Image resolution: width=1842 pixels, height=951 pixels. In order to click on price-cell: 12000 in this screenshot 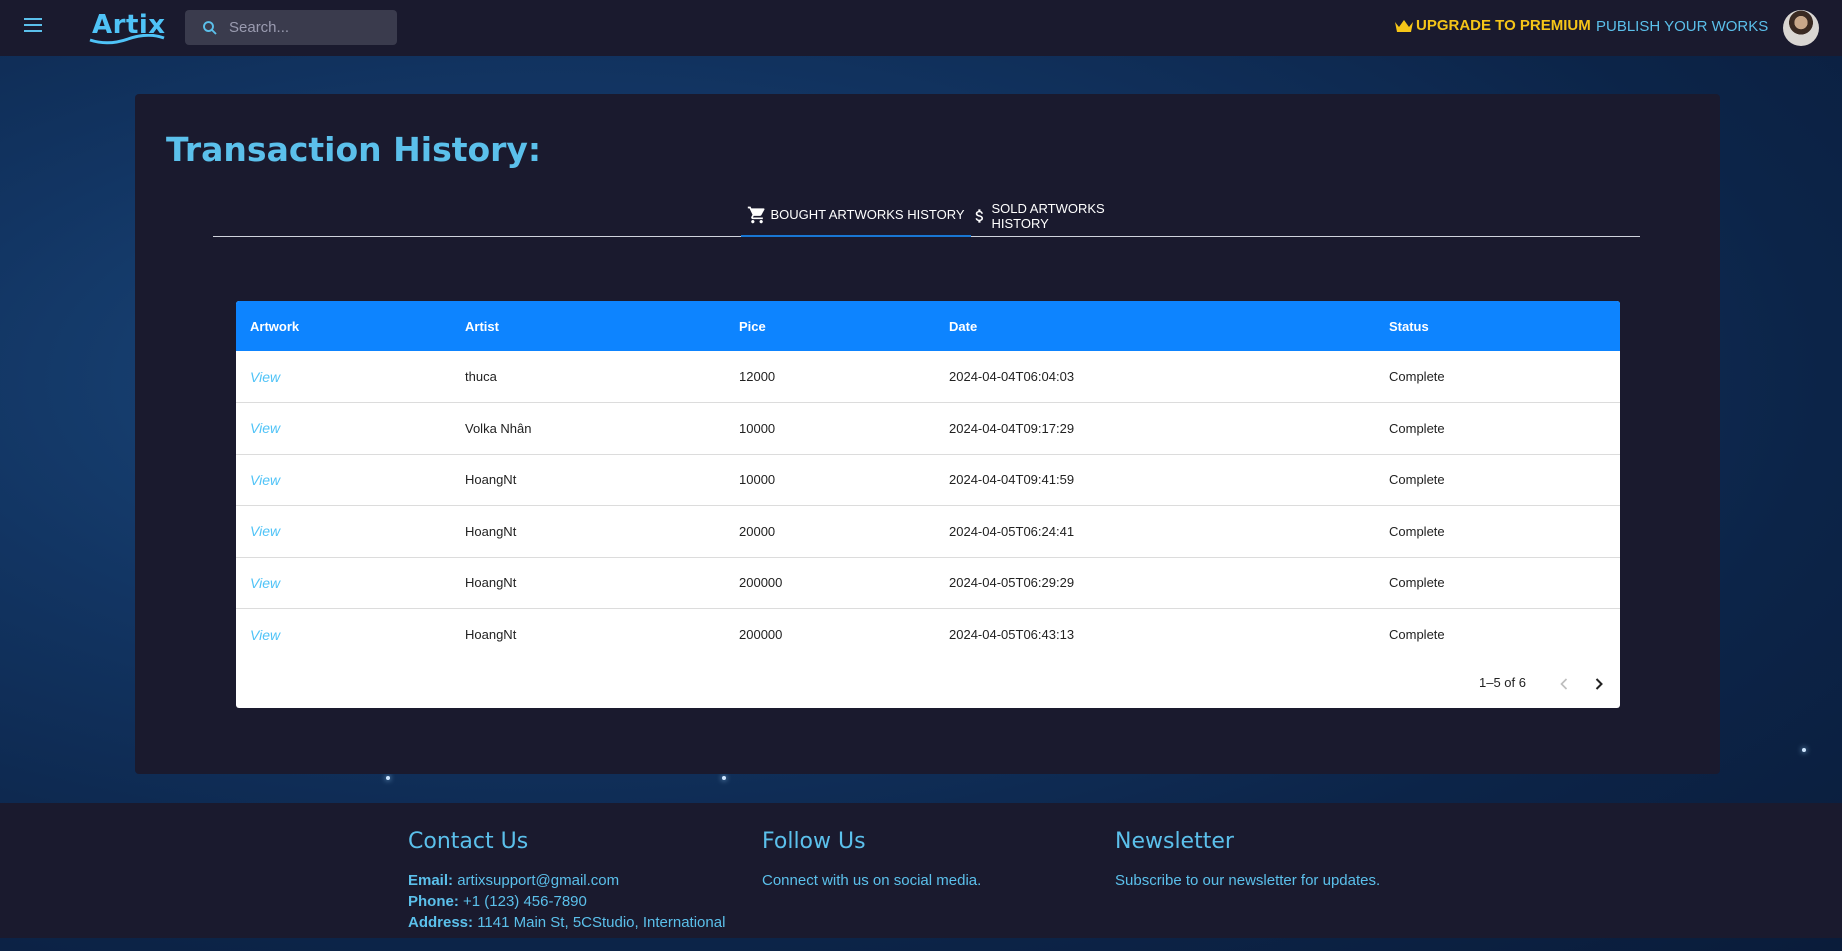, I will do `click(830, 377)`.